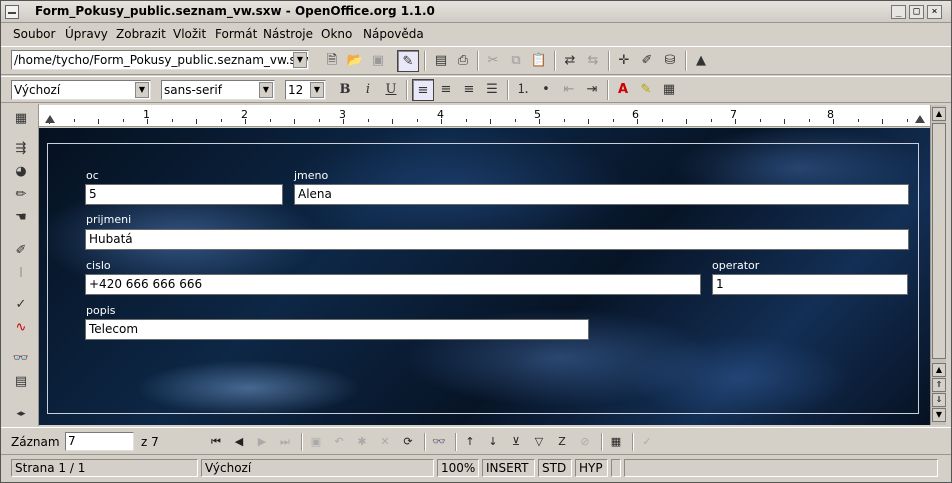  I want to click on window-menu-icon, so click(12, 12).